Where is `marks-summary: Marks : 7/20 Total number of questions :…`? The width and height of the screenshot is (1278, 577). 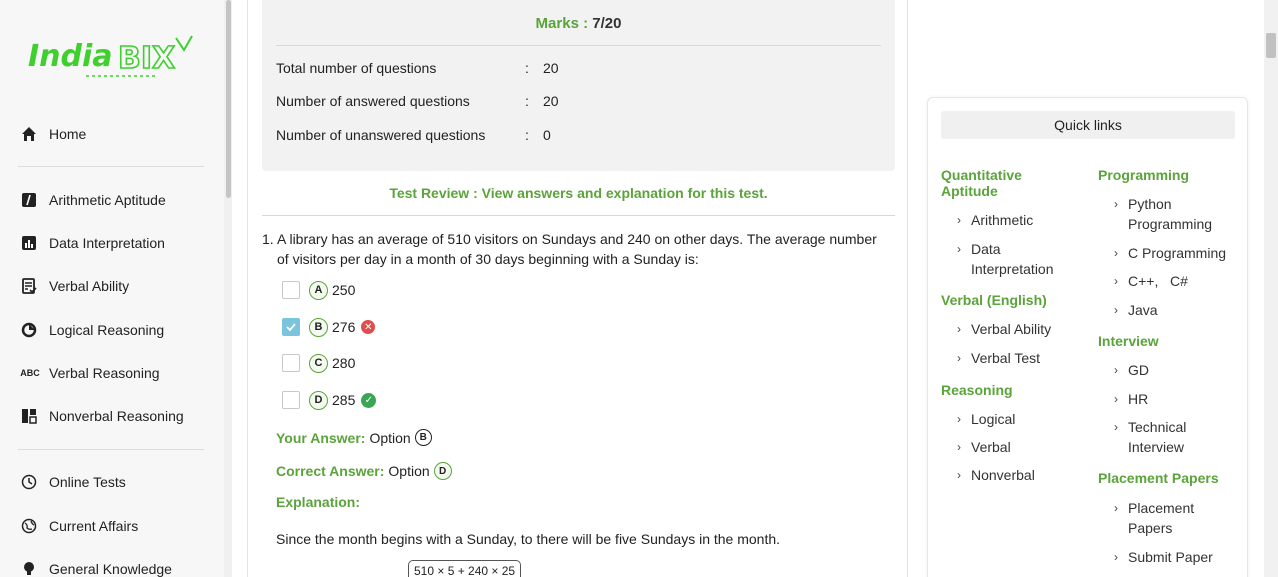 marks-summary: Marks : 7/20 Total number of questions :… is located at coordinates (578, 85).